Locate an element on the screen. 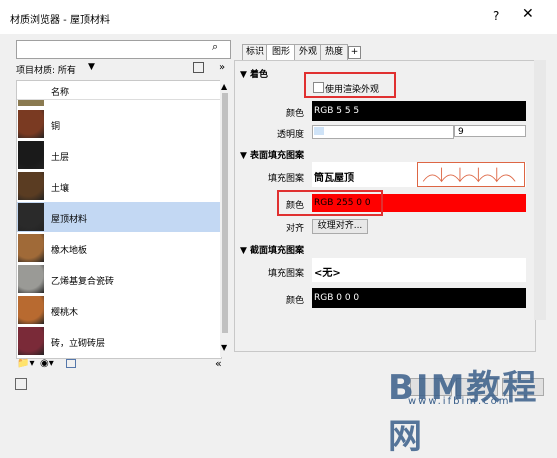  surface-pattern-section-title: ▼ 表面填充图案 is located at coordinates (272, 154).